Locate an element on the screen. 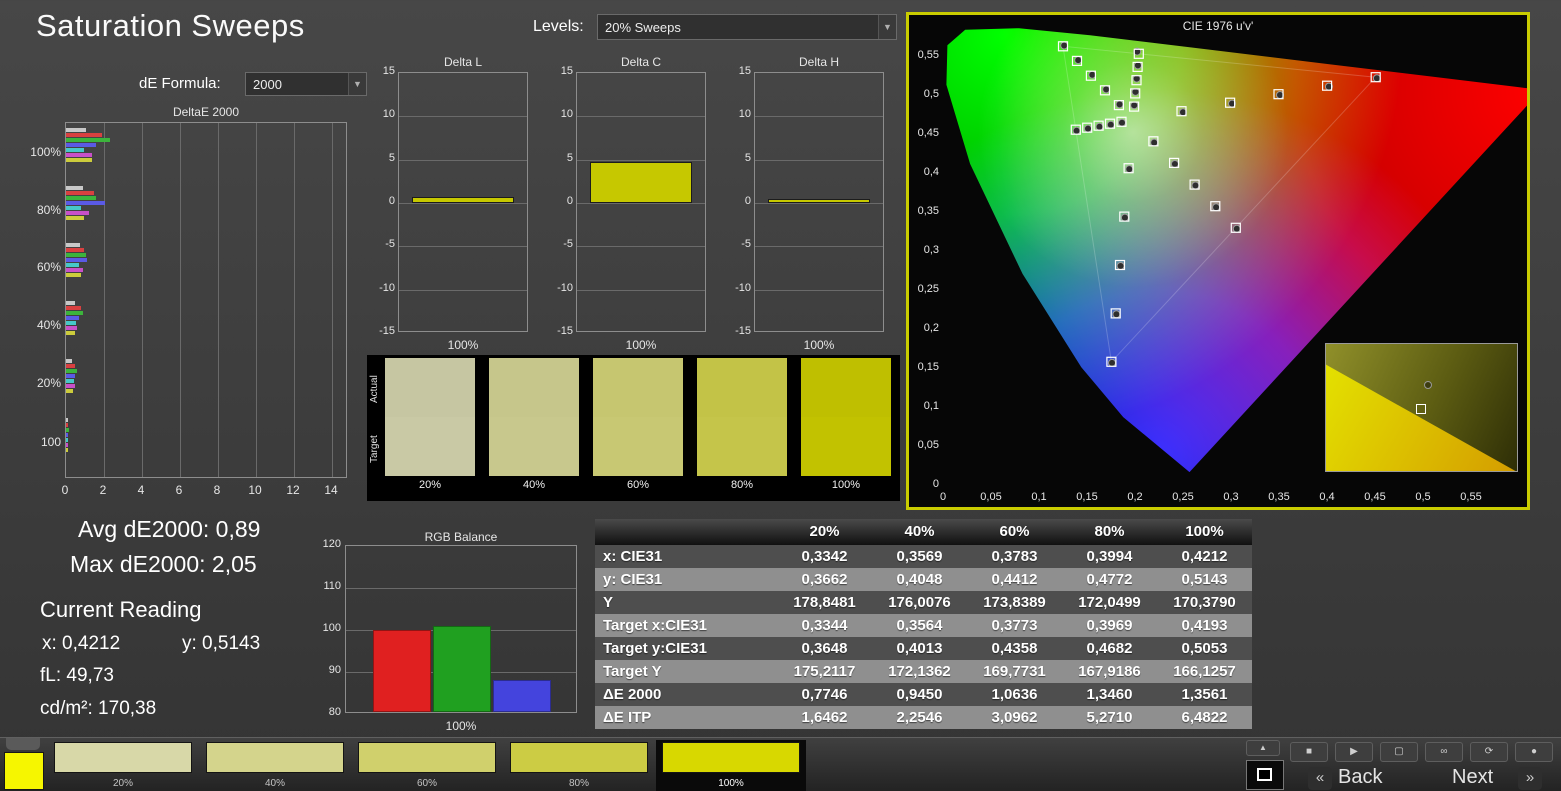 This screenshot has width=1561, height=791. next-button: Next is located at coordinates (1482, 778).